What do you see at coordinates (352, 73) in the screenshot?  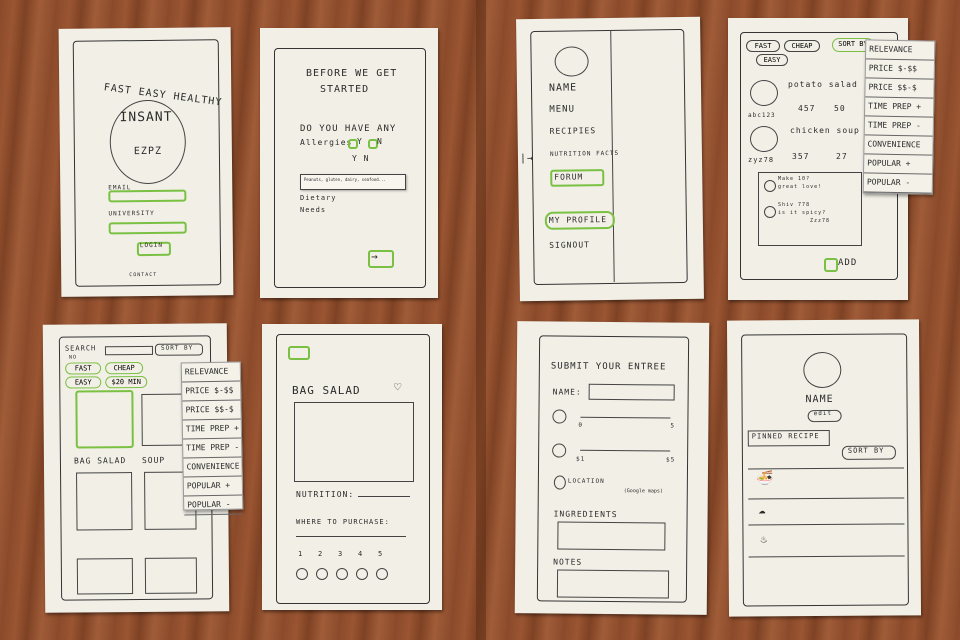 I see `heading-line-1: BEFORE WE GET` at bounding box center [352, 73].